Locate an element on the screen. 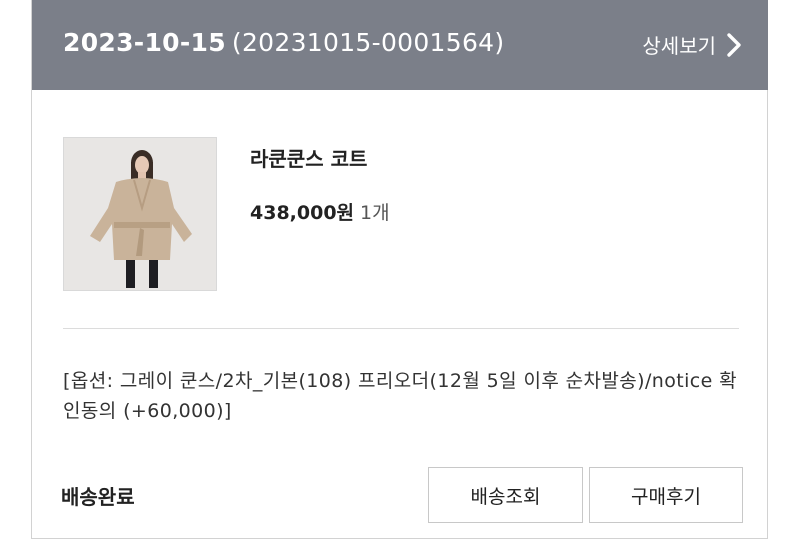 Image resolution: width=800 pixels, height=547 pixels. chevron-right-icon is located at coordinates (734, 44).